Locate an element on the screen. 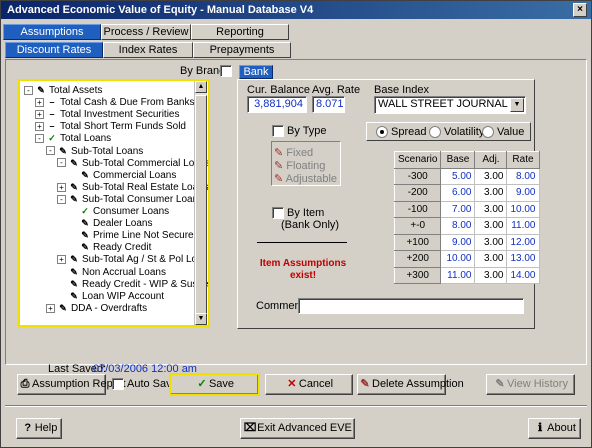 The width and height of the screenshot is (592, 448). tree-node-label: Total Cash & Due From Banks is located at coordinates (127, 103).